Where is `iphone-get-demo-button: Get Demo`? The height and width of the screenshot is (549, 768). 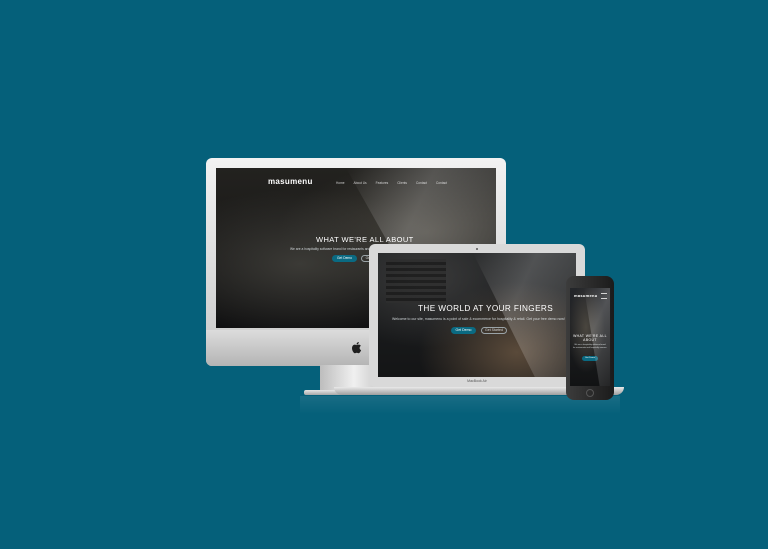 iphone-get-demo-button: Get Demo is located at coordinates (590, 358).